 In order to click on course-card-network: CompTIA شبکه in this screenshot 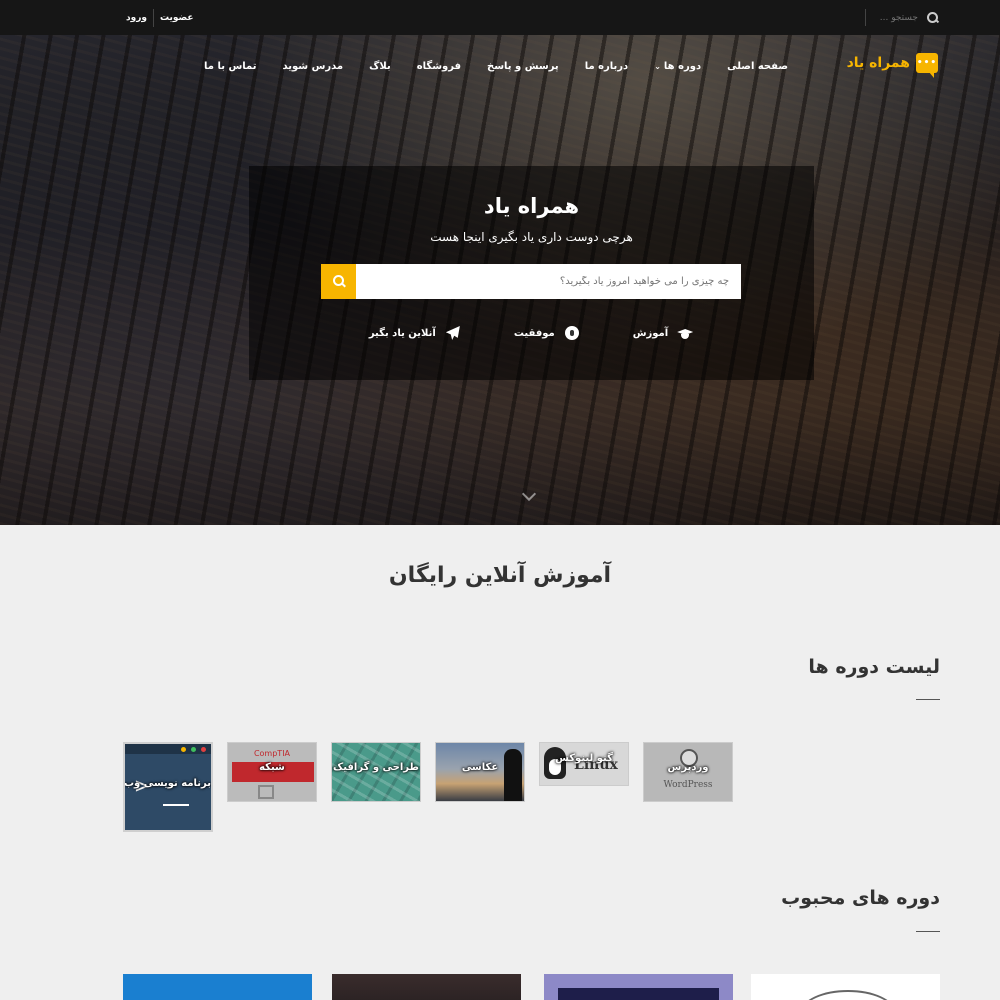, I will do `click(272, 772)`.